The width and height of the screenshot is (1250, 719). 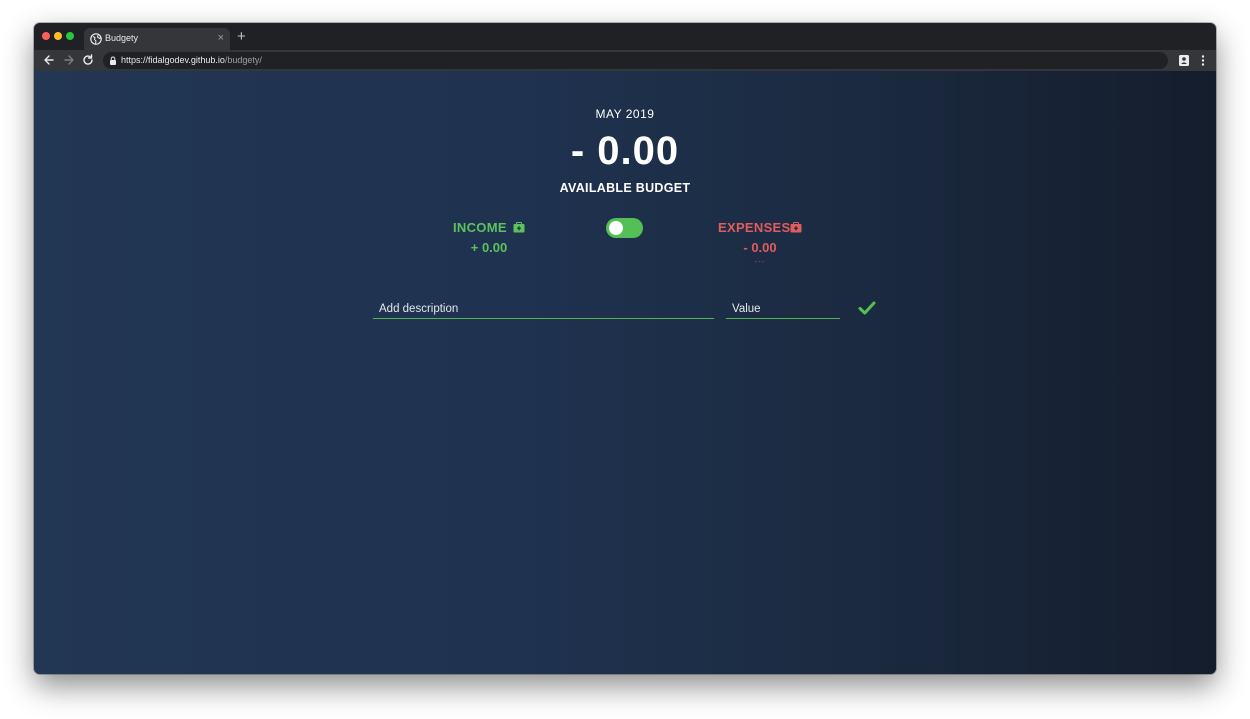 I want to click on tab-title: Budgety, so click(x=122, y=38).